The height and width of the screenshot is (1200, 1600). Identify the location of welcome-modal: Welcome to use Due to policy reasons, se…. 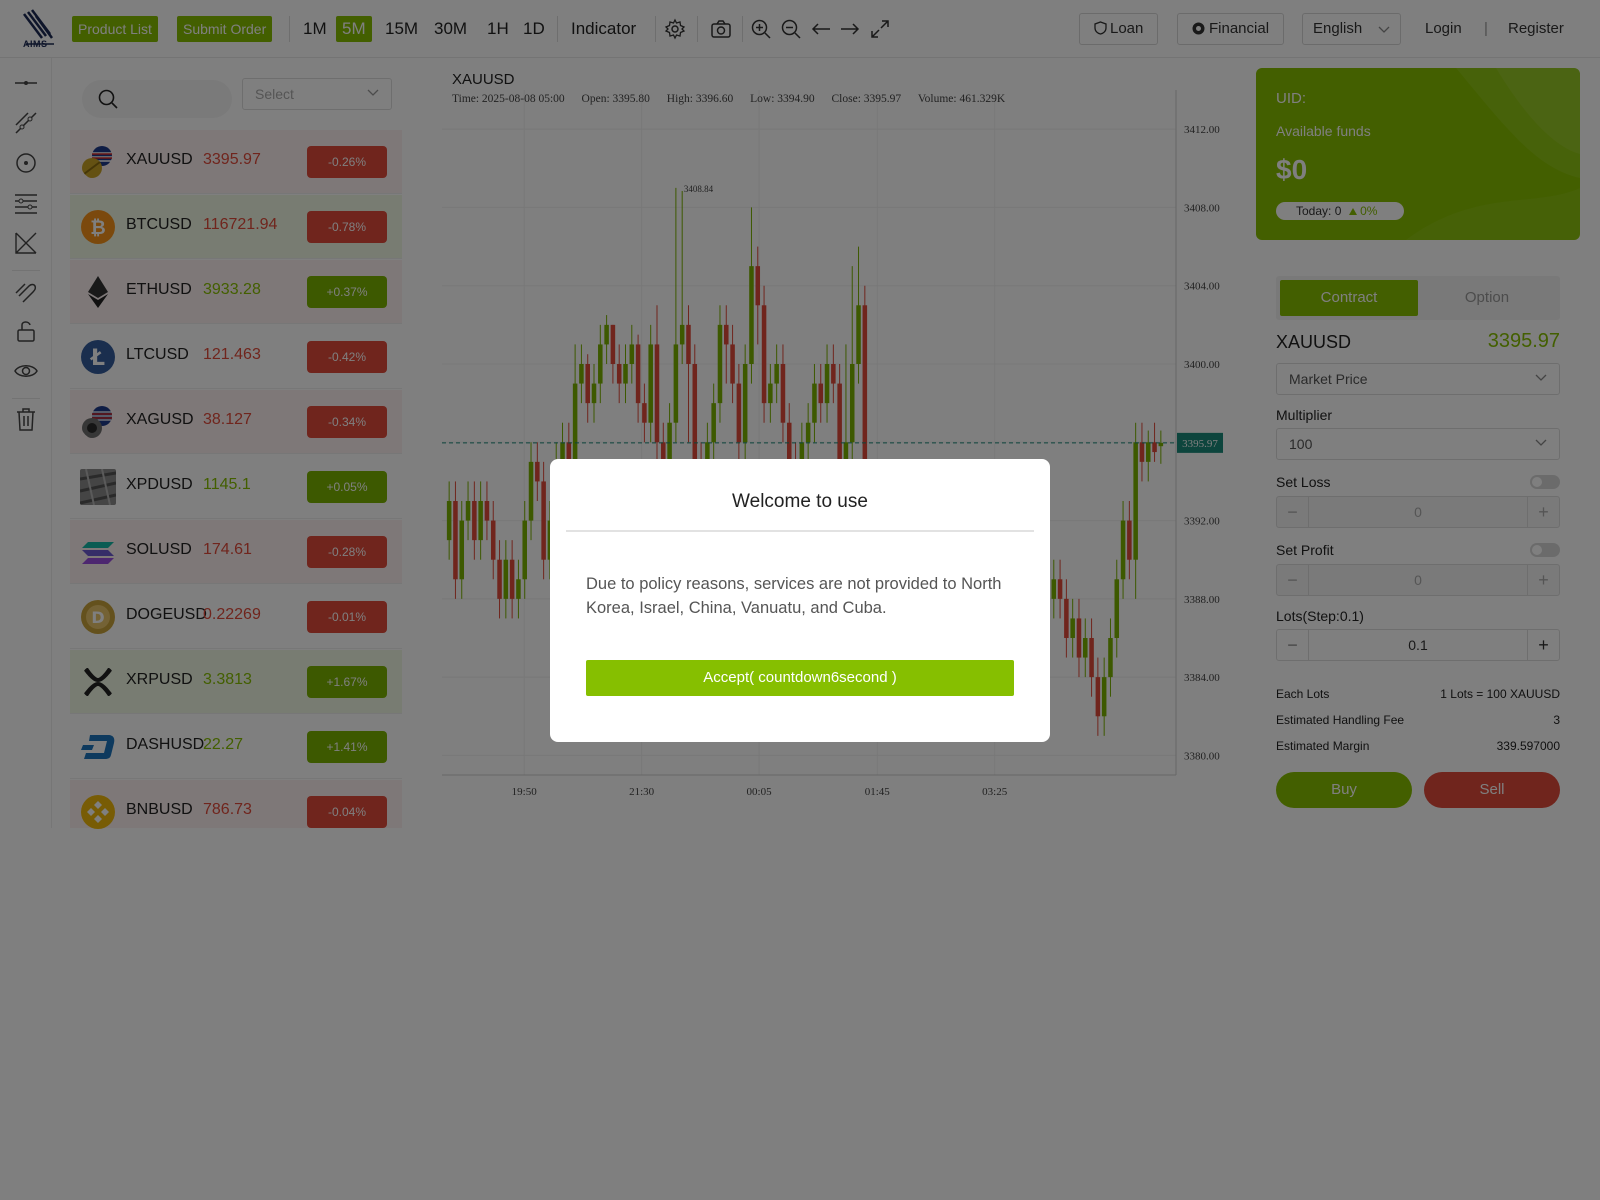
(800, 600).